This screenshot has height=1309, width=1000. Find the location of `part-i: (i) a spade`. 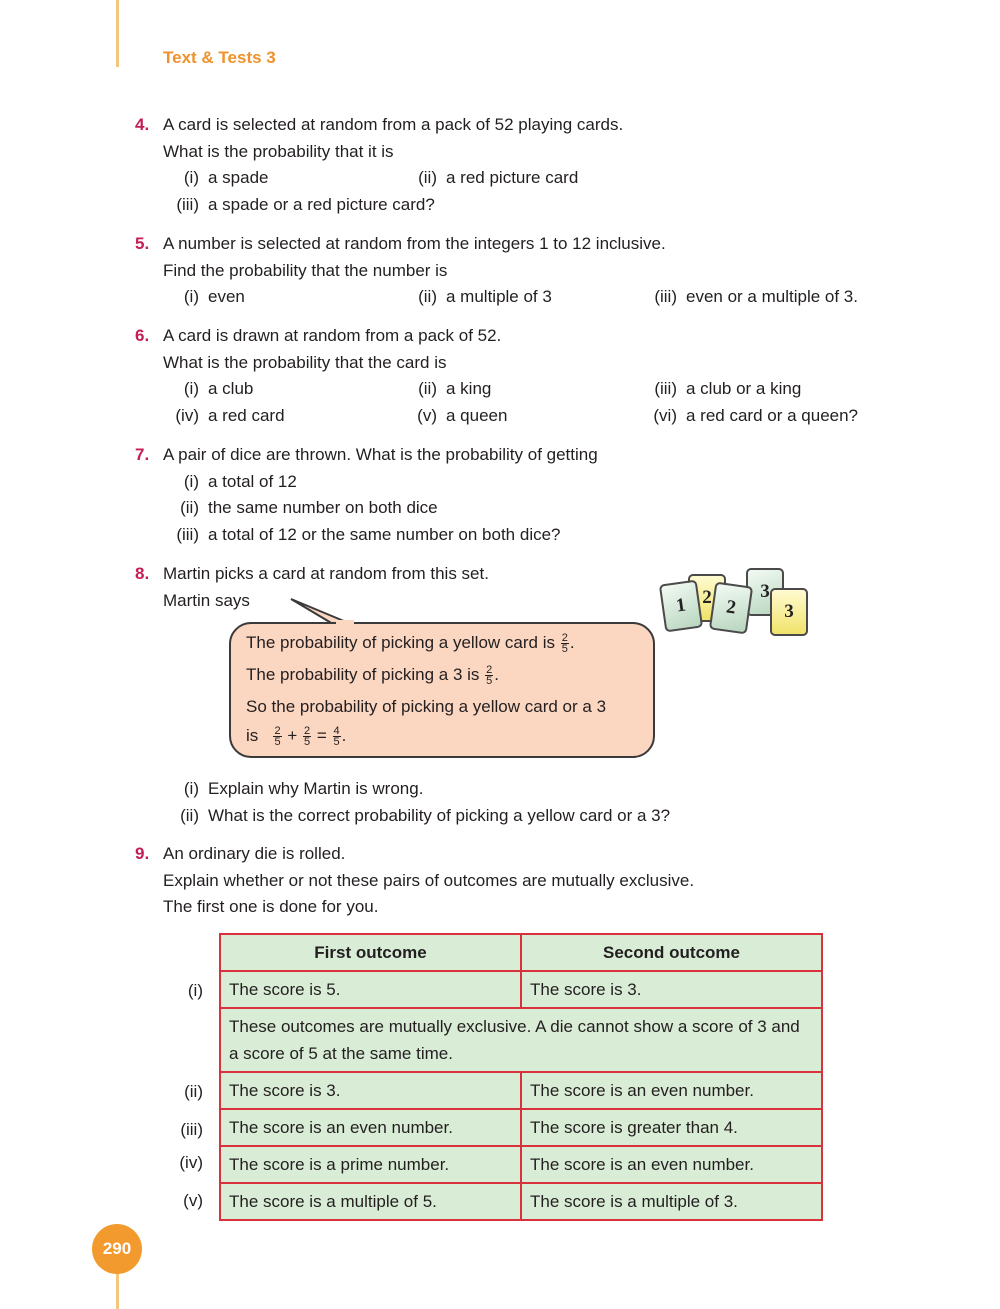

part-i: (i) a spade is located at coordinates (226, 177).